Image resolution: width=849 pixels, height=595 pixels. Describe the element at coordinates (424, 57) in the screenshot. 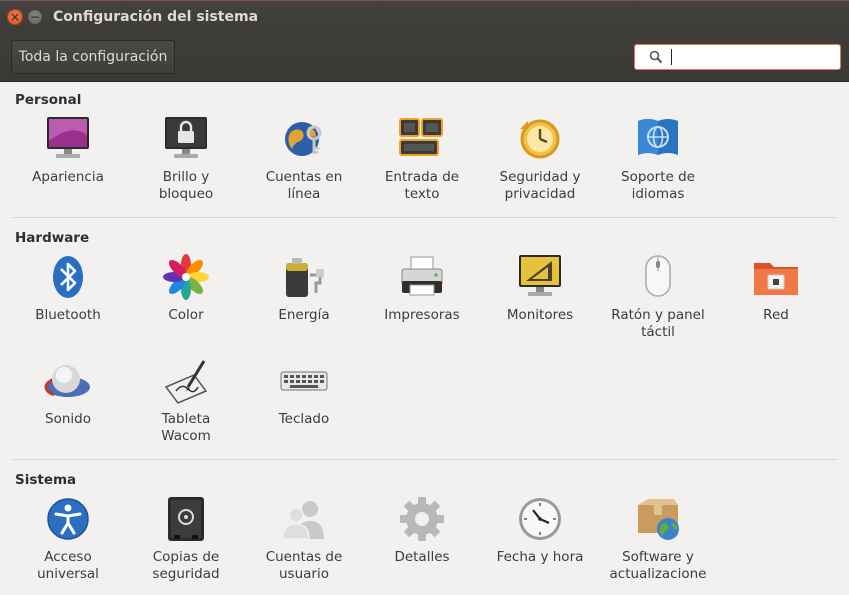

I see `toolbar: Toda la configuración` at that location.